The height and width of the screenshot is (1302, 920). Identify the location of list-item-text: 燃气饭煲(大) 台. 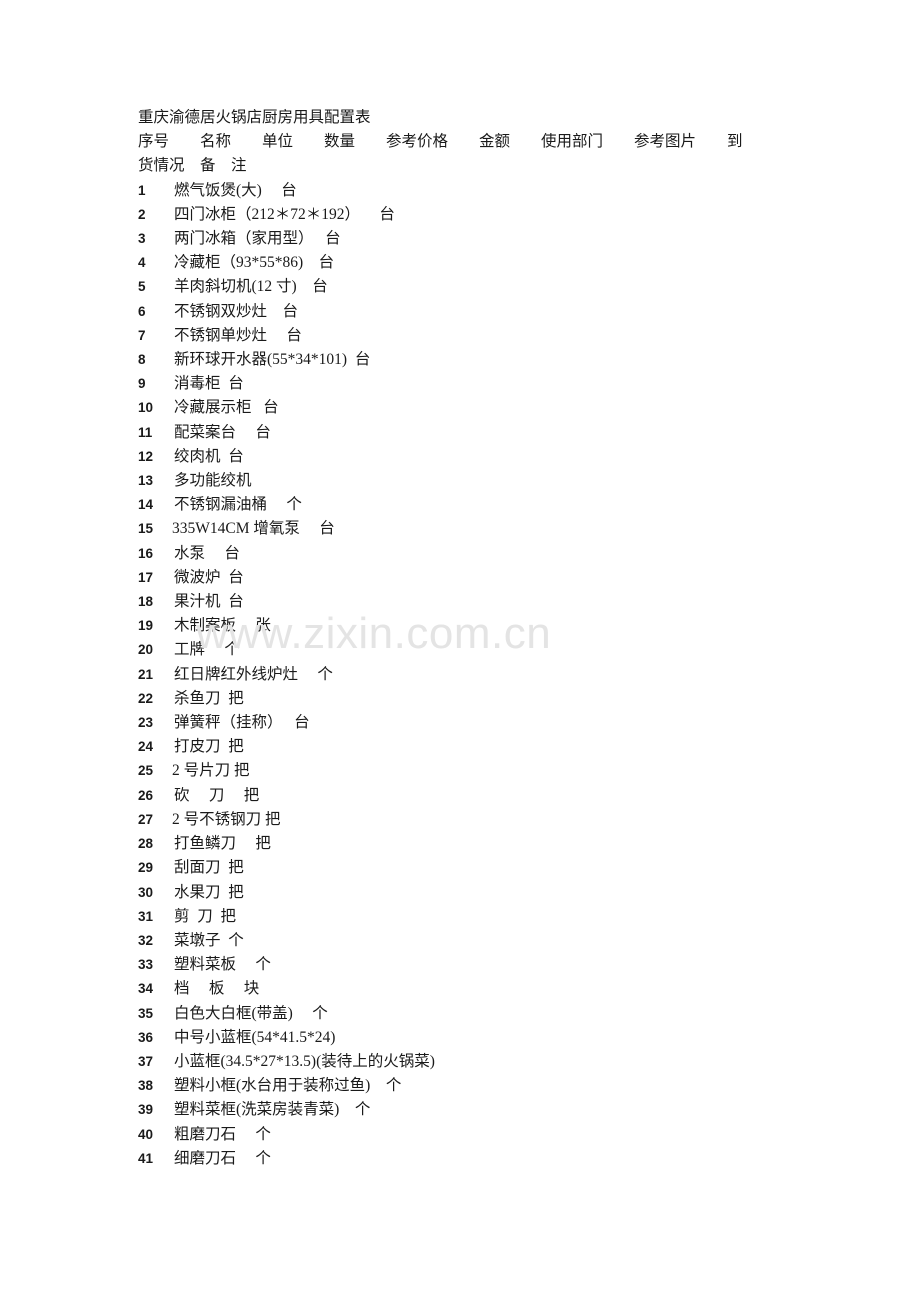
(235, 190).